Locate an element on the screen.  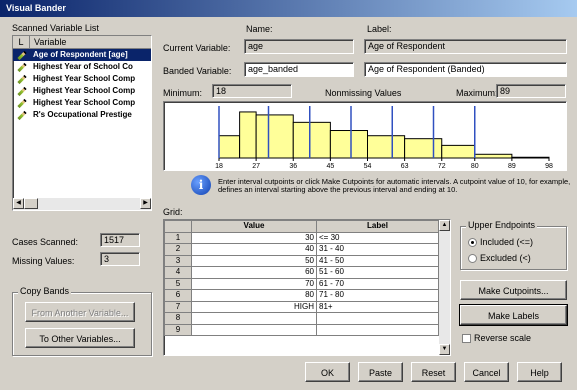
histogram-chart: 18 27 36 45 54 63 72 80 89 98 is located at coordinates (384, 138).